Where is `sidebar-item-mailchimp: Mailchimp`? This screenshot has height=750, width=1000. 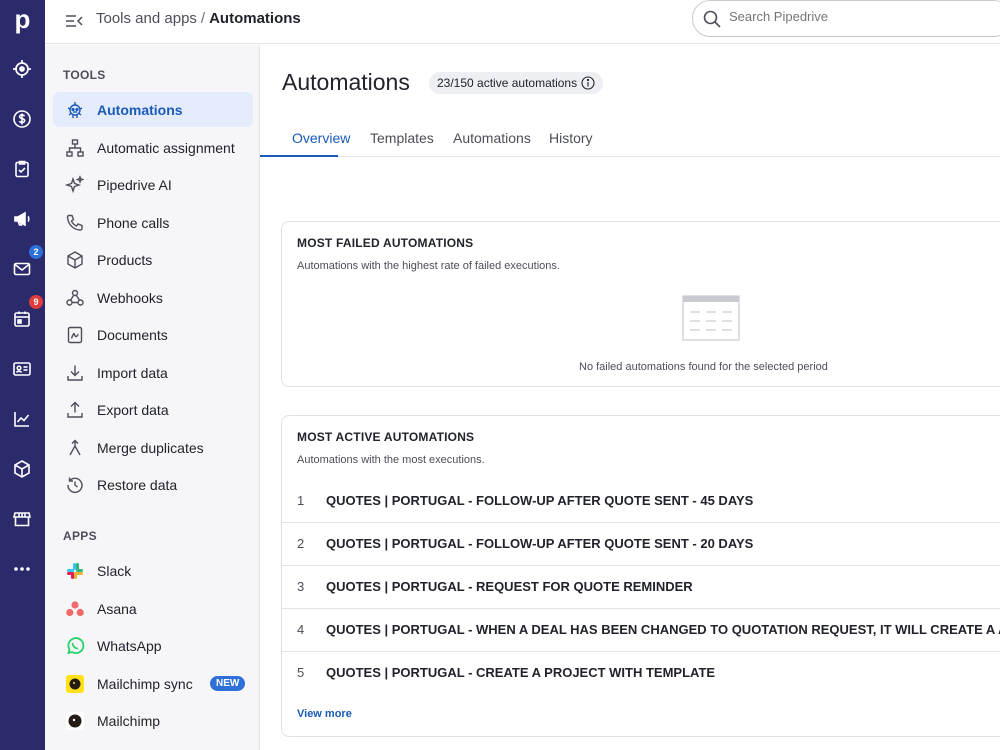 sidebar-item-mailchimp: Mailchimp is located at coordinates (153, 720).